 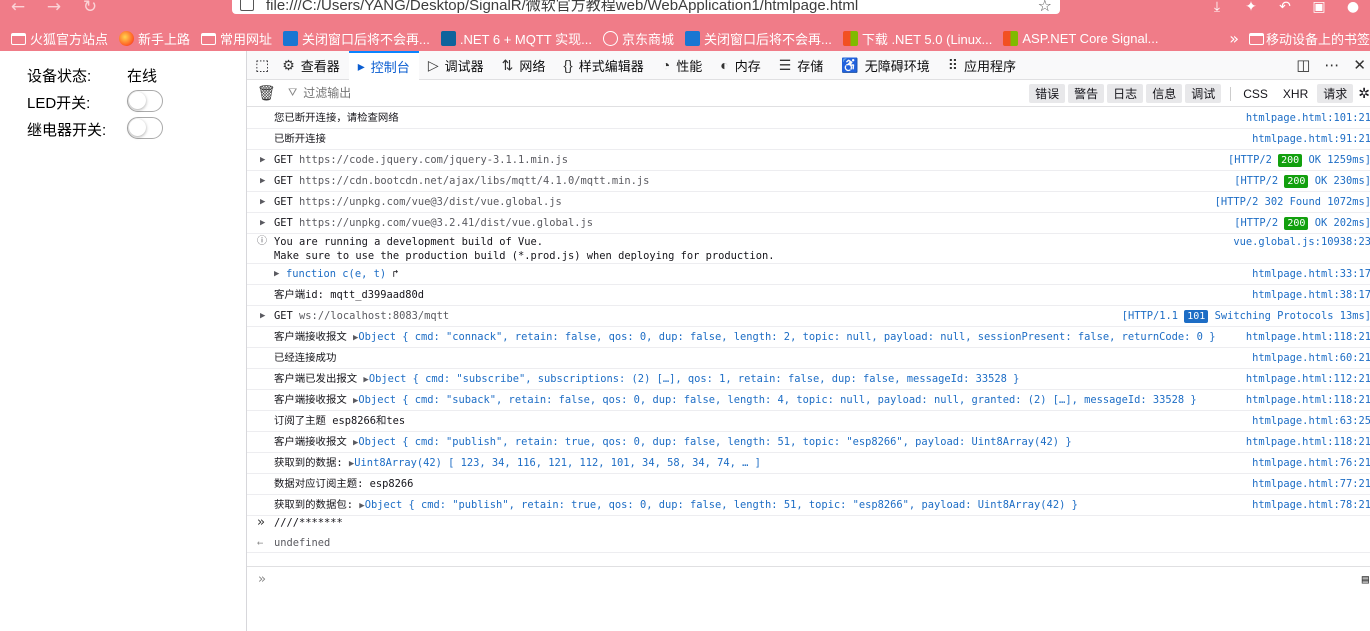 I want to click on led-toggle, so click(x=145, y=101).